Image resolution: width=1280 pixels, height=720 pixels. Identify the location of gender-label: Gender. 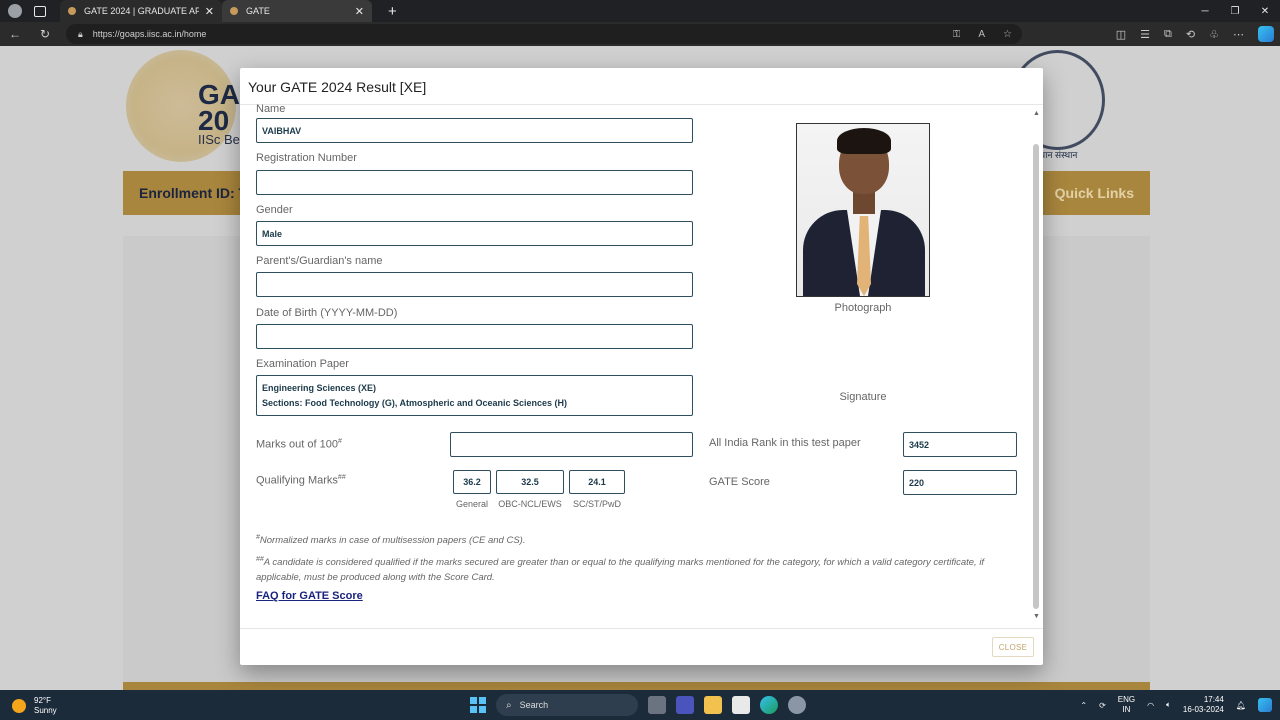
(274, 210).